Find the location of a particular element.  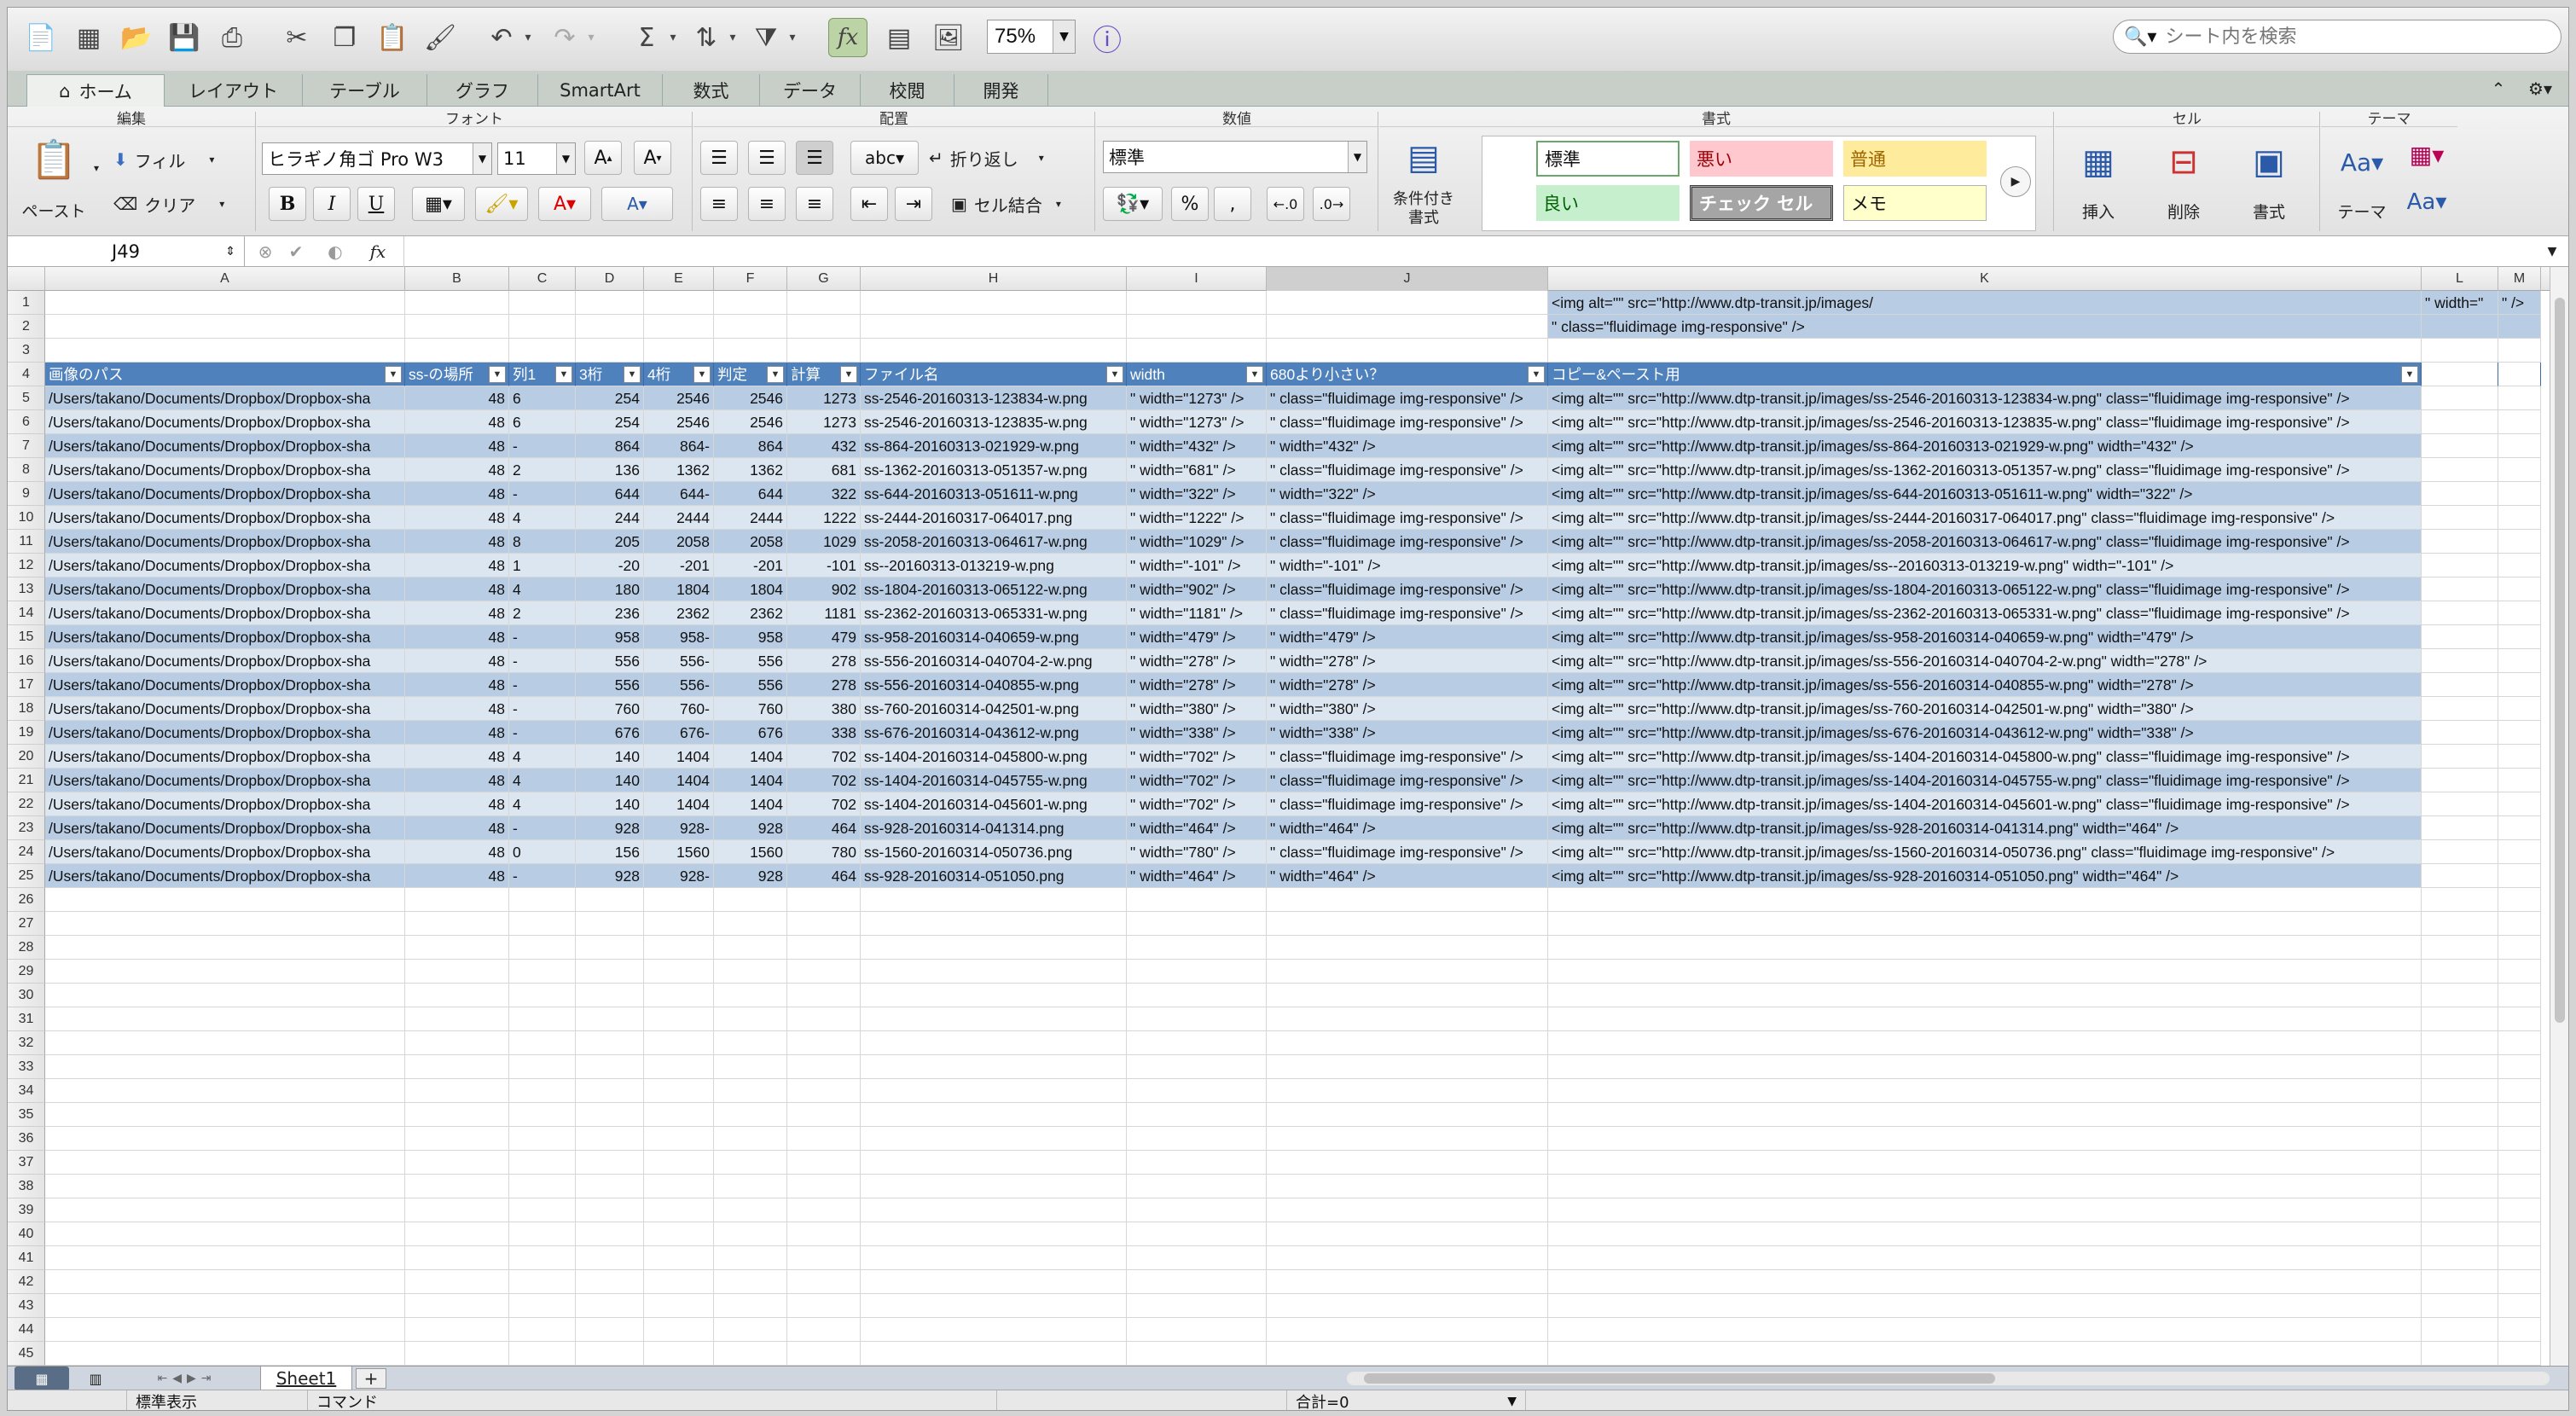

cell-i: " width="1181" /> is located at coordinates (1197, 613).